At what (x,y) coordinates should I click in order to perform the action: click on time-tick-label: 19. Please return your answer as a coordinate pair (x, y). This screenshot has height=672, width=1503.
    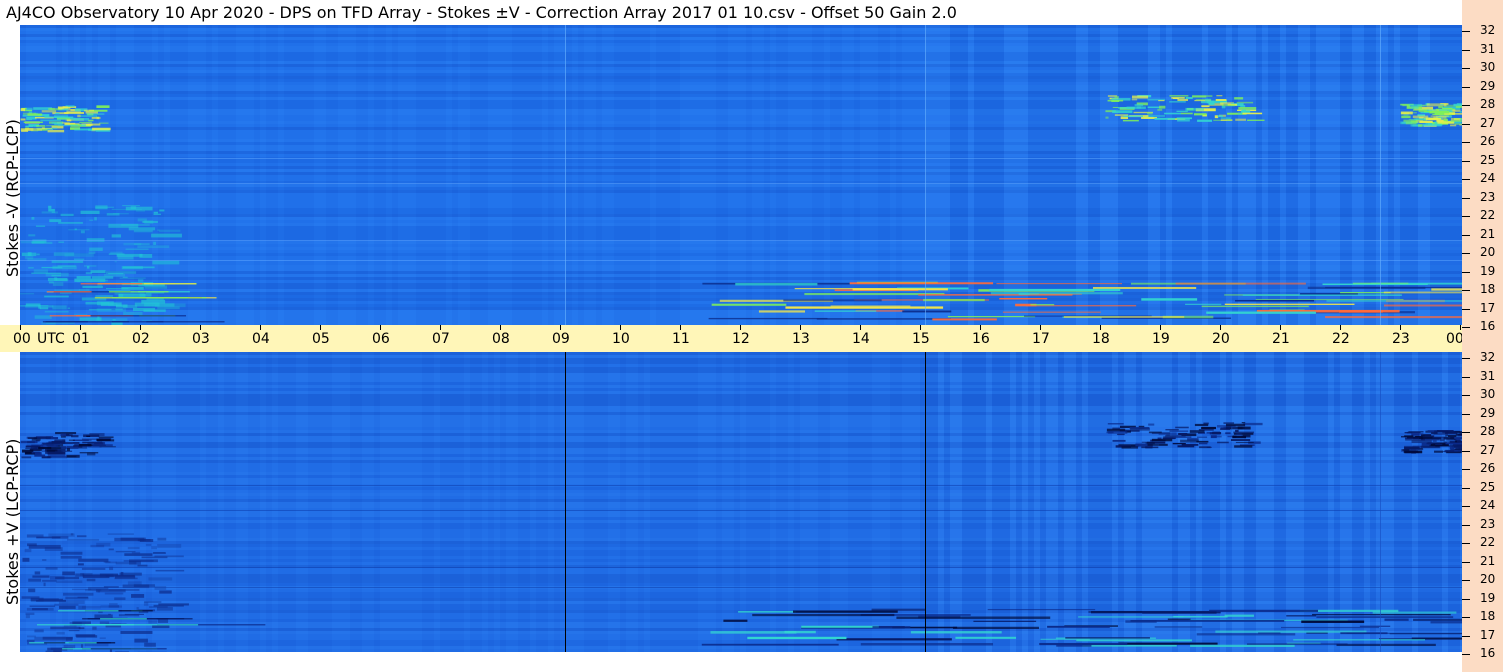
    Looking at the image, I should click on (1161, 339).